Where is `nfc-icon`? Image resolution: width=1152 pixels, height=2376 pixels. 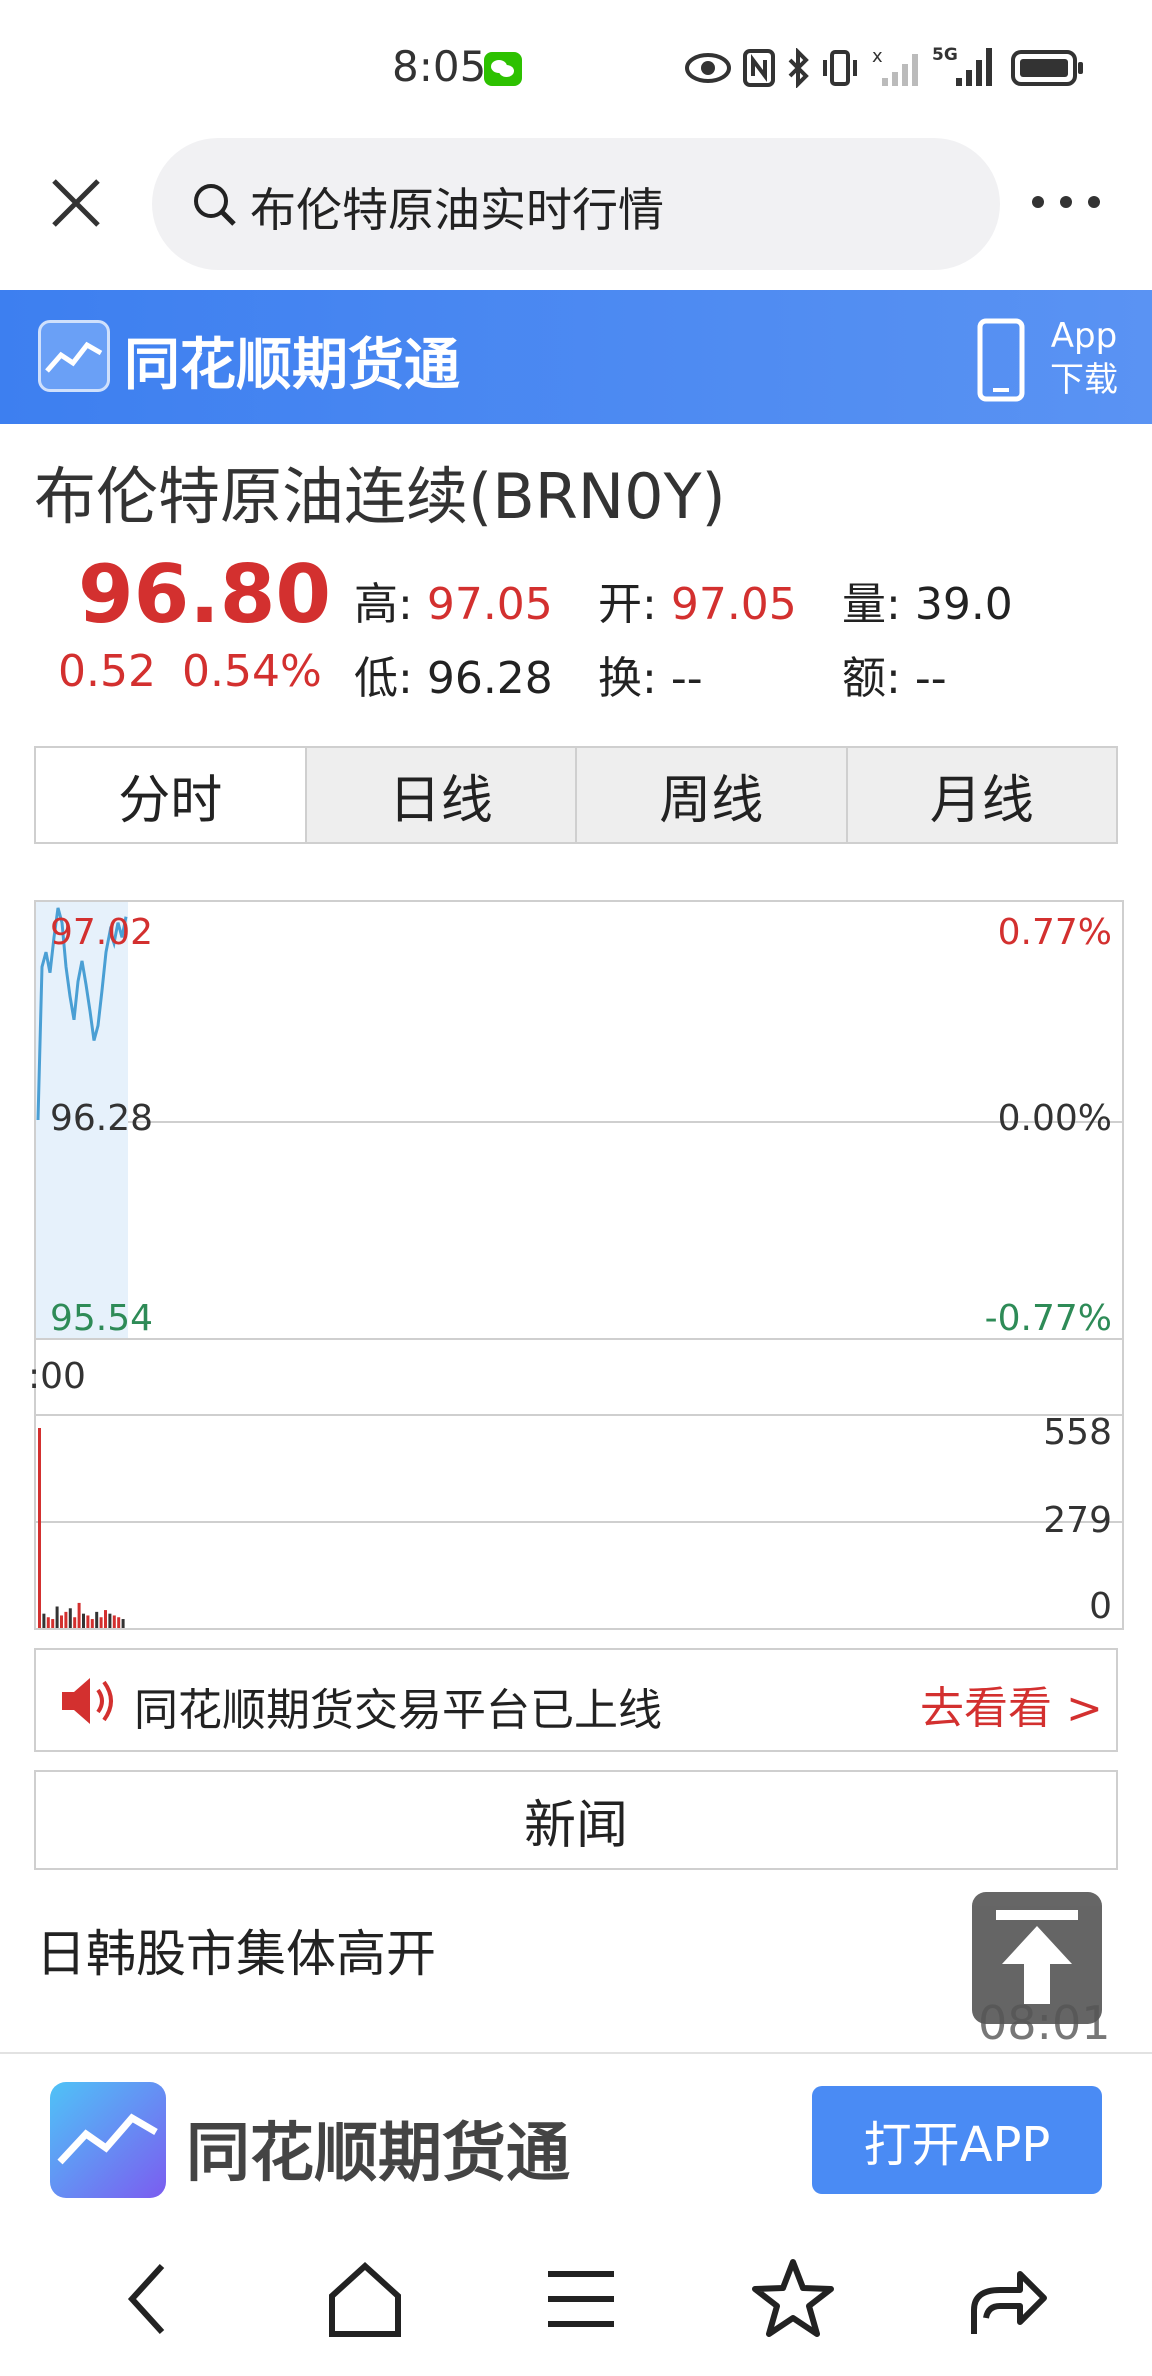 nfc-icon is located at coordinates (759, 68).